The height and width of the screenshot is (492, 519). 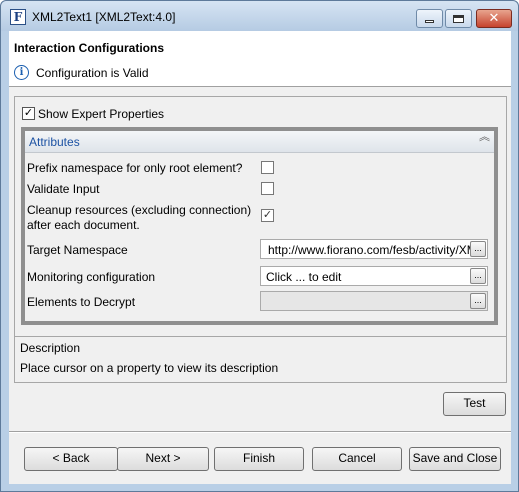 What do you see at coordinates (163, 459) in the screenshot?
I see `next-button: Next >` at bounding box center [163, 459].